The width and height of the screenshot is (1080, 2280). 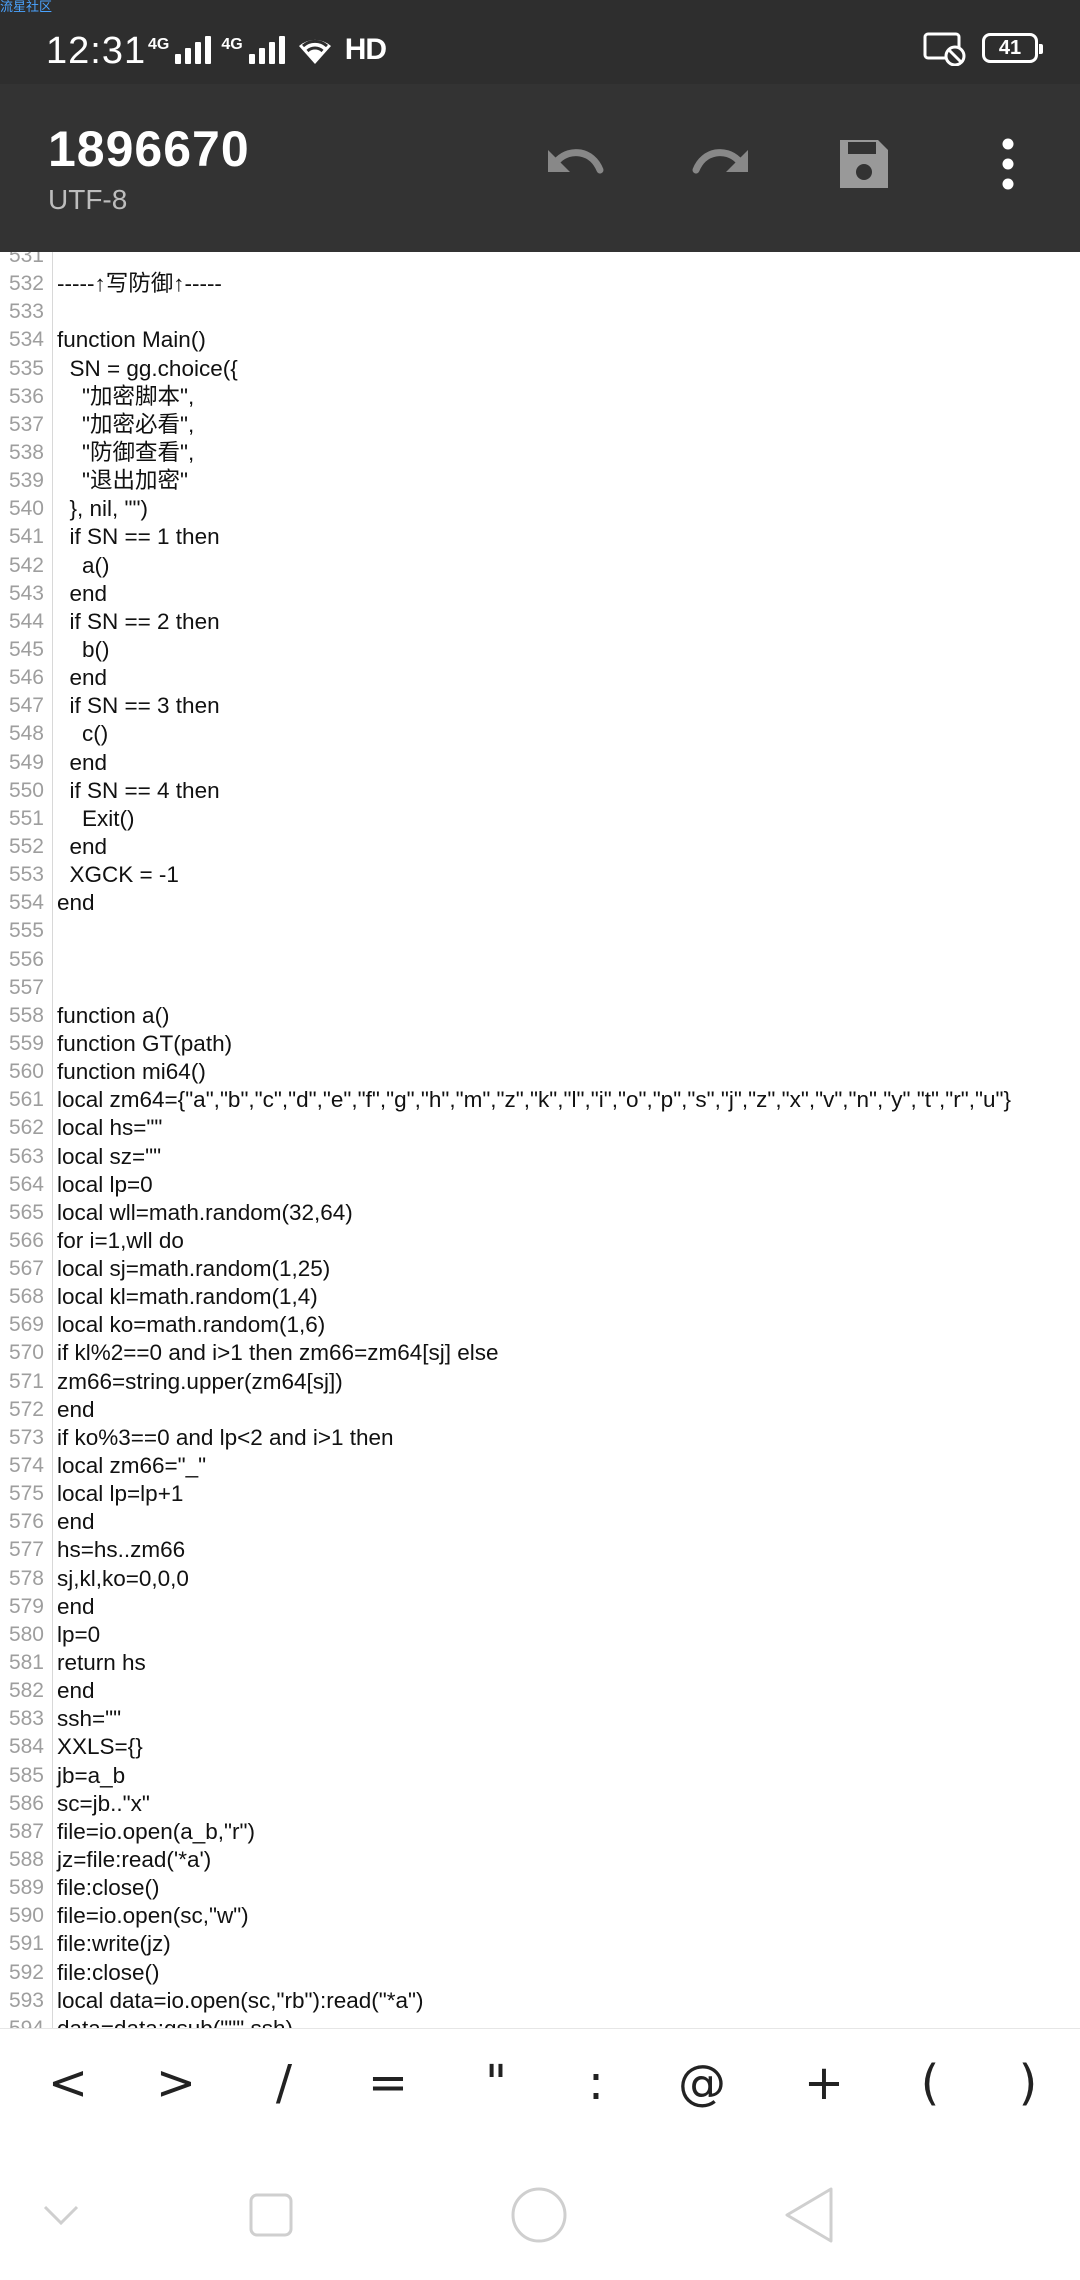 I want to click on symbol-key-colon: :, so click(x=596, y=2083).